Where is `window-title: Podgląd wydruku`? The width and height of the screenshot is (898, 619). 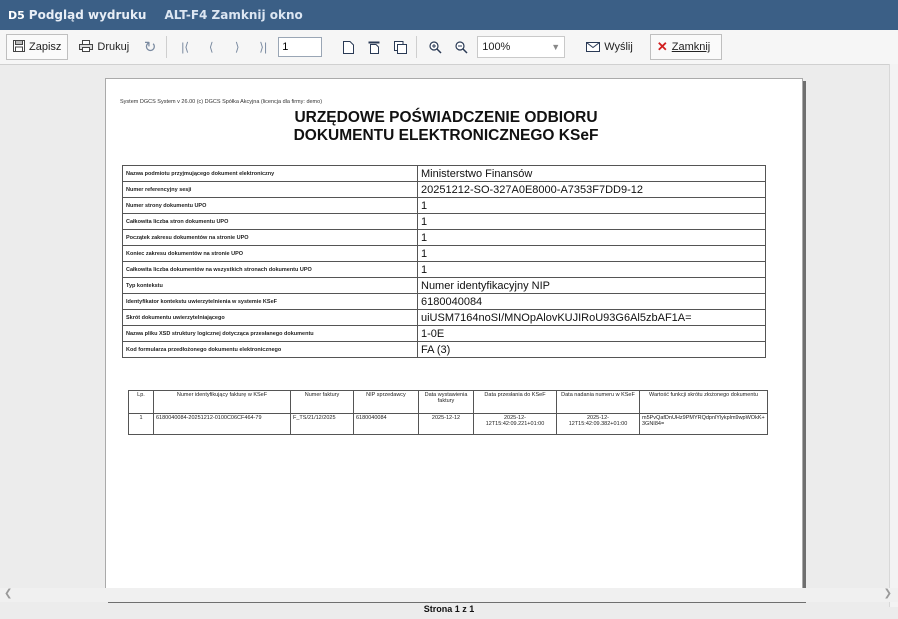
window-title: Podgląd wydruku is located at coordinates (87, 15).